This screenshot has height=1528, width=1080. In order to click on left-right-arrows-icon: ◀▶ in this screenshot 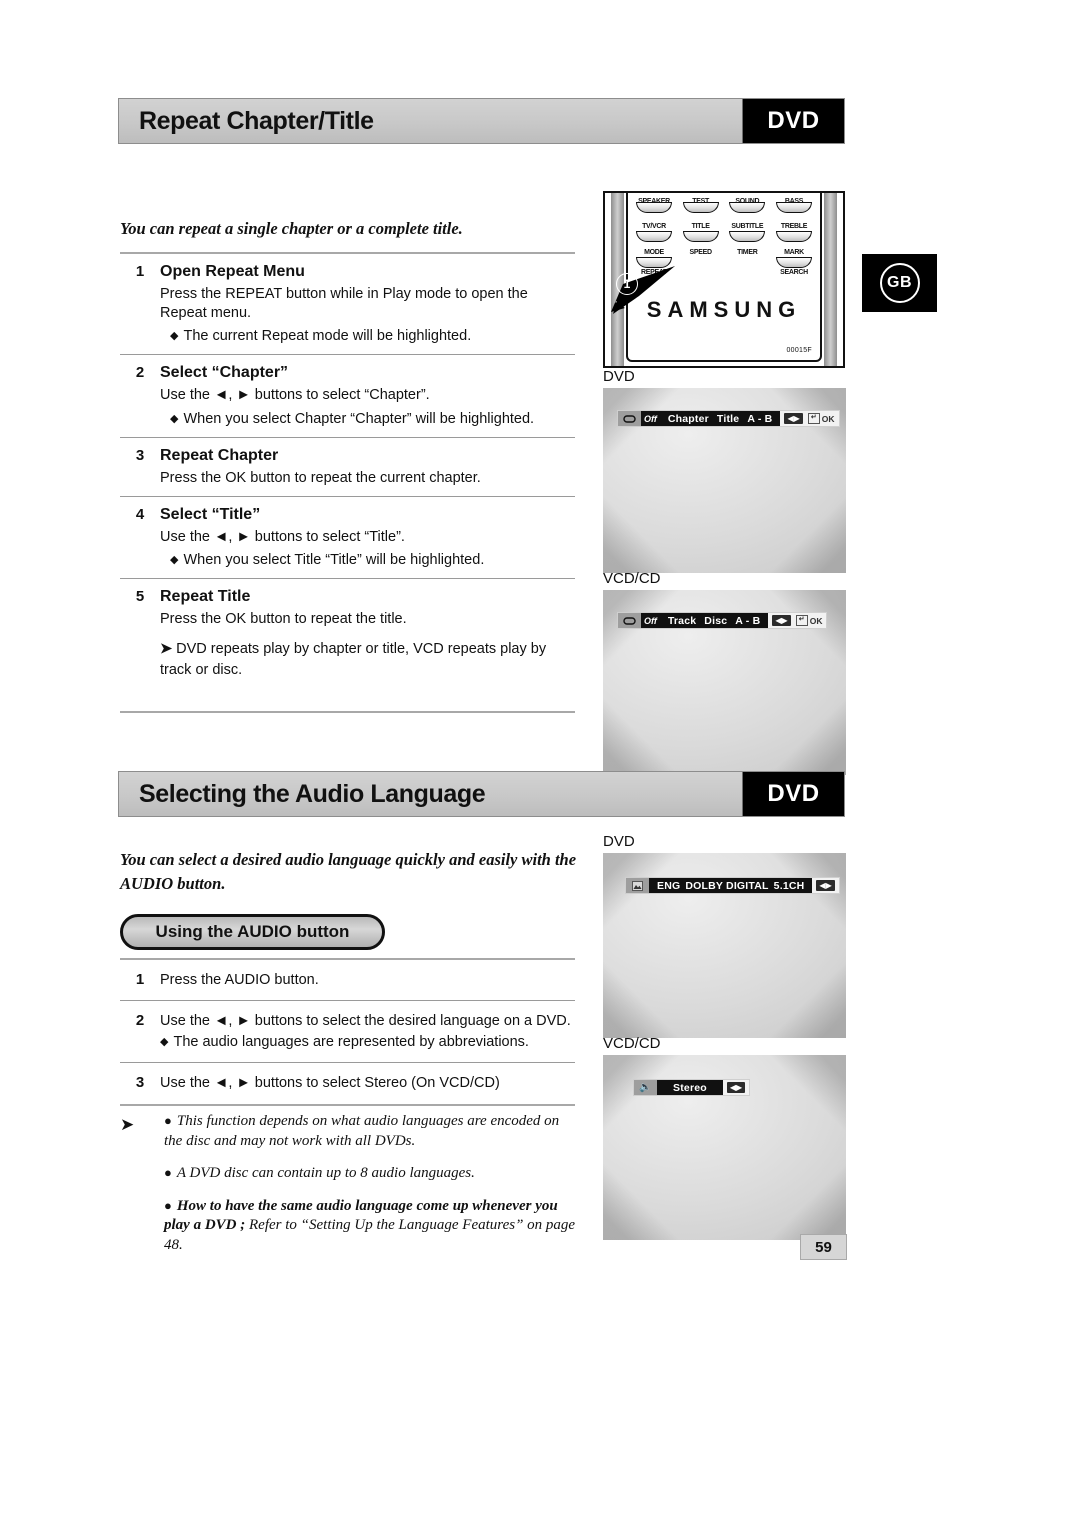, I will do `click(793, 418)`.